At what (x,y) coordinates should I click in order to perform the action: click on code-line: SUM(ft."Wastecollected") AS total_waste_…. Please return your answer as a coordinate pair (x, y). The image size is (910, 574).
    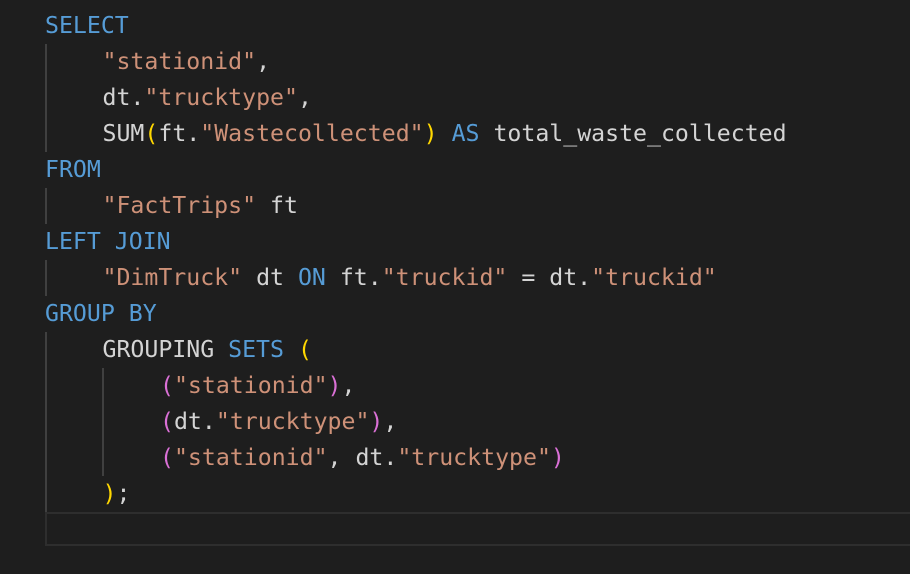
    Looking at the image, I should click on (445, 134).